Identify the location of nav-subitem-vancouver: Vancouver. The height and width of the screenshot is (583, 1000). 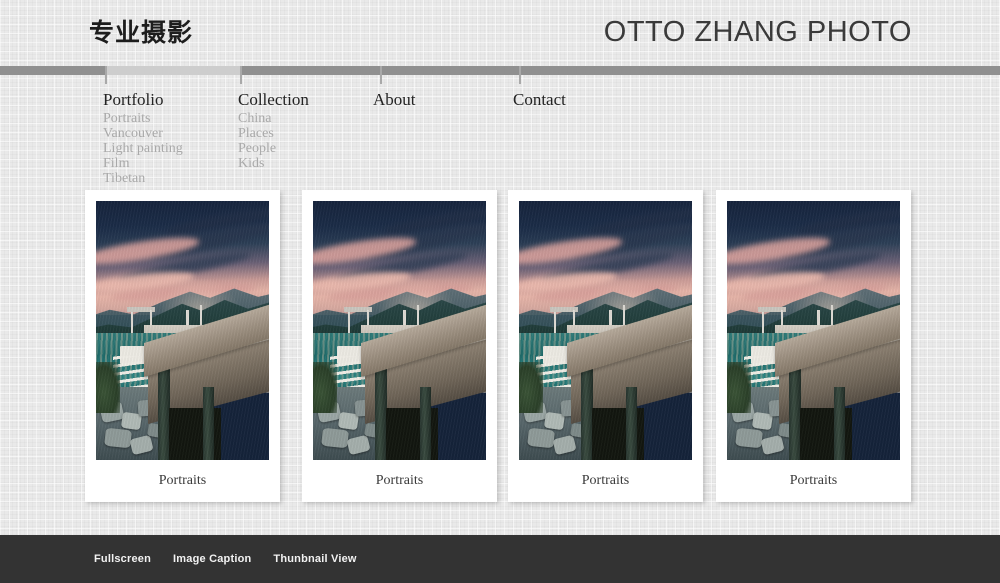
(143, 133).